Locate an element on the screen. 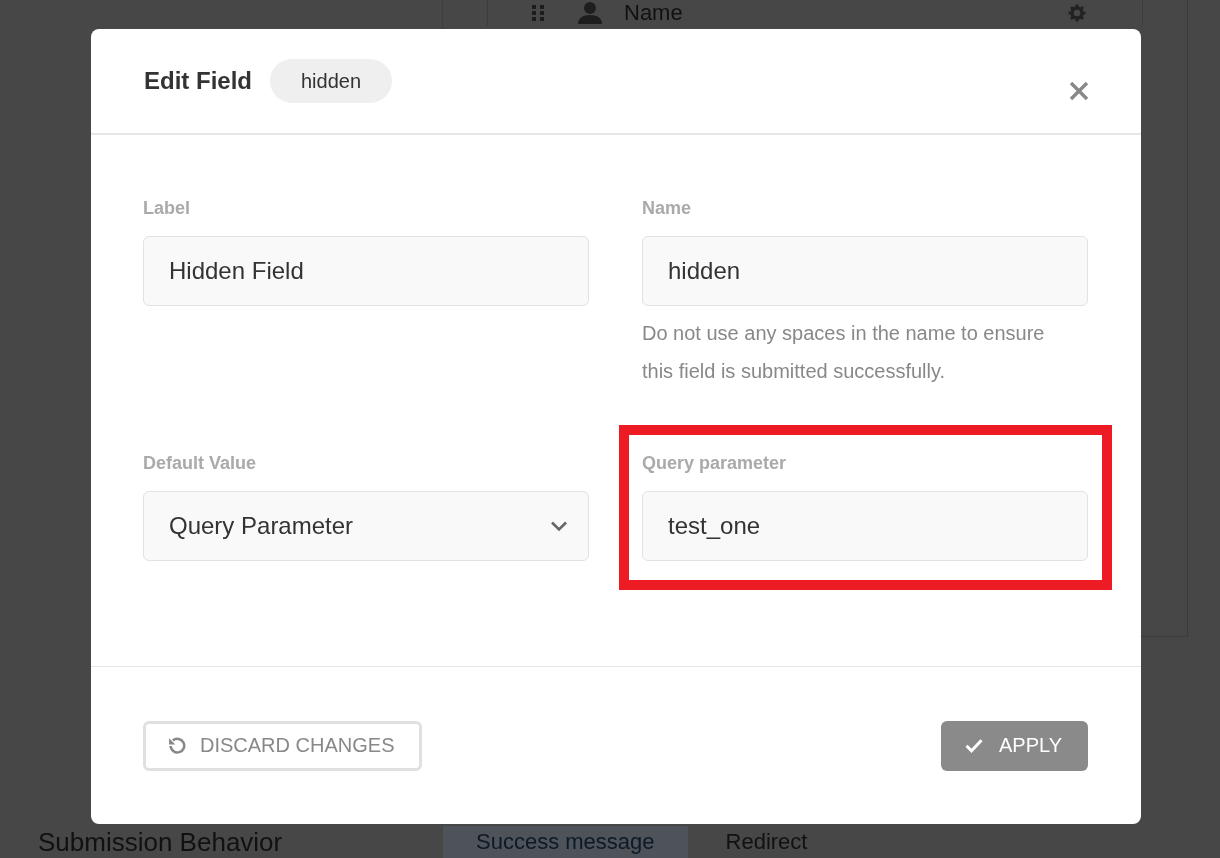 The image size is (1220, 858). close-icon is located at coordinates (1079, 91).